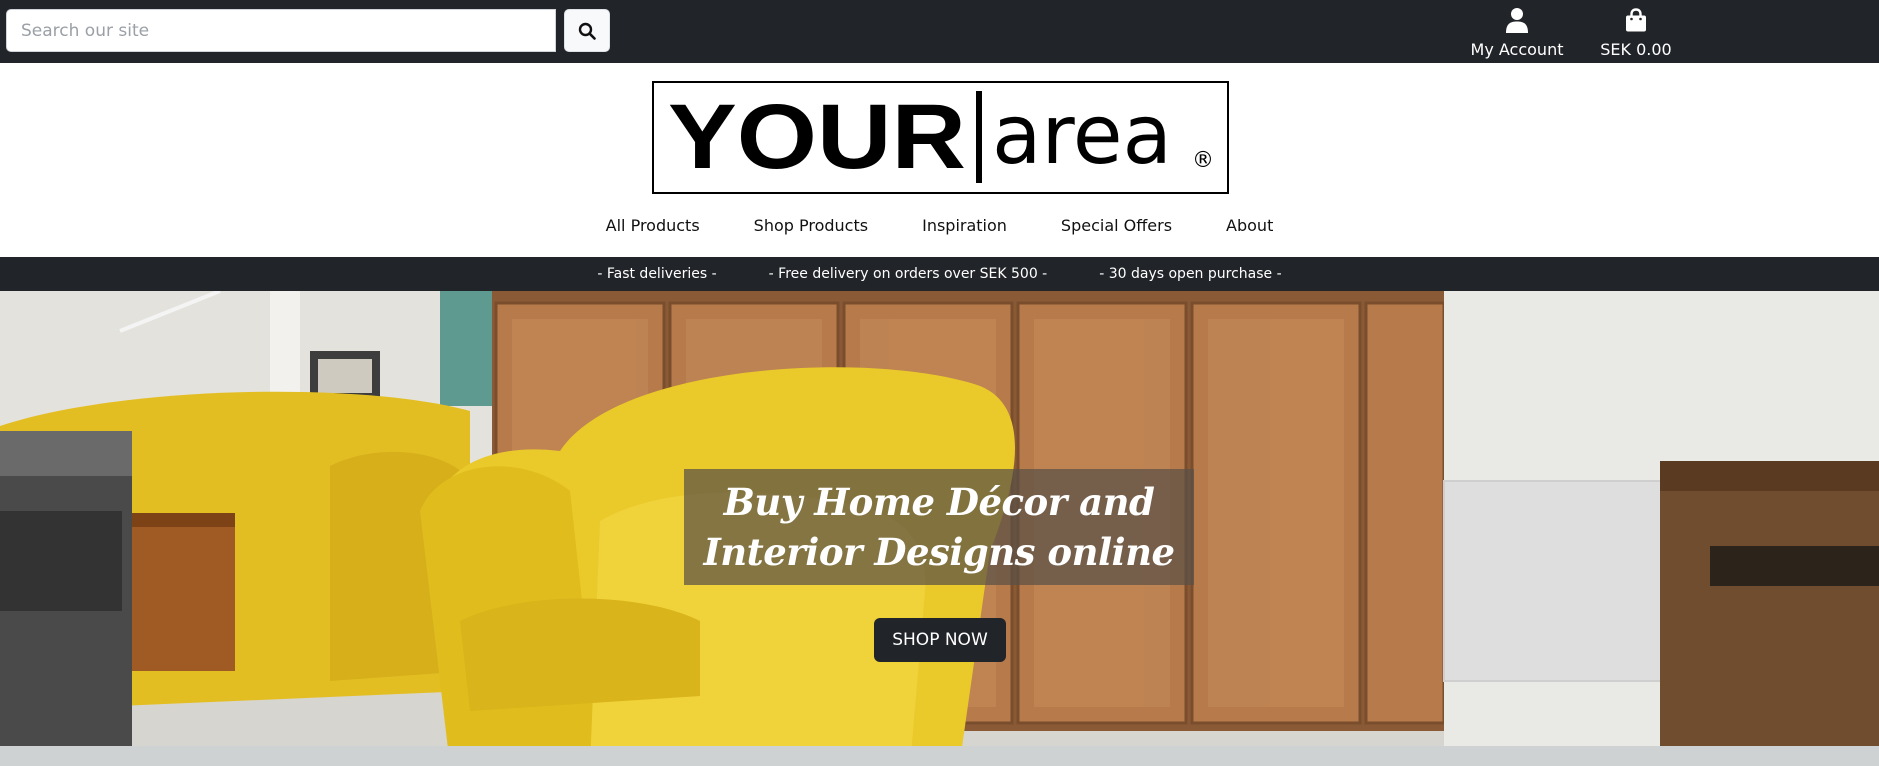 This screenshot has height=766, width=1879. I want to click on cart-link: SEK 0.00, so click(1636, 32).